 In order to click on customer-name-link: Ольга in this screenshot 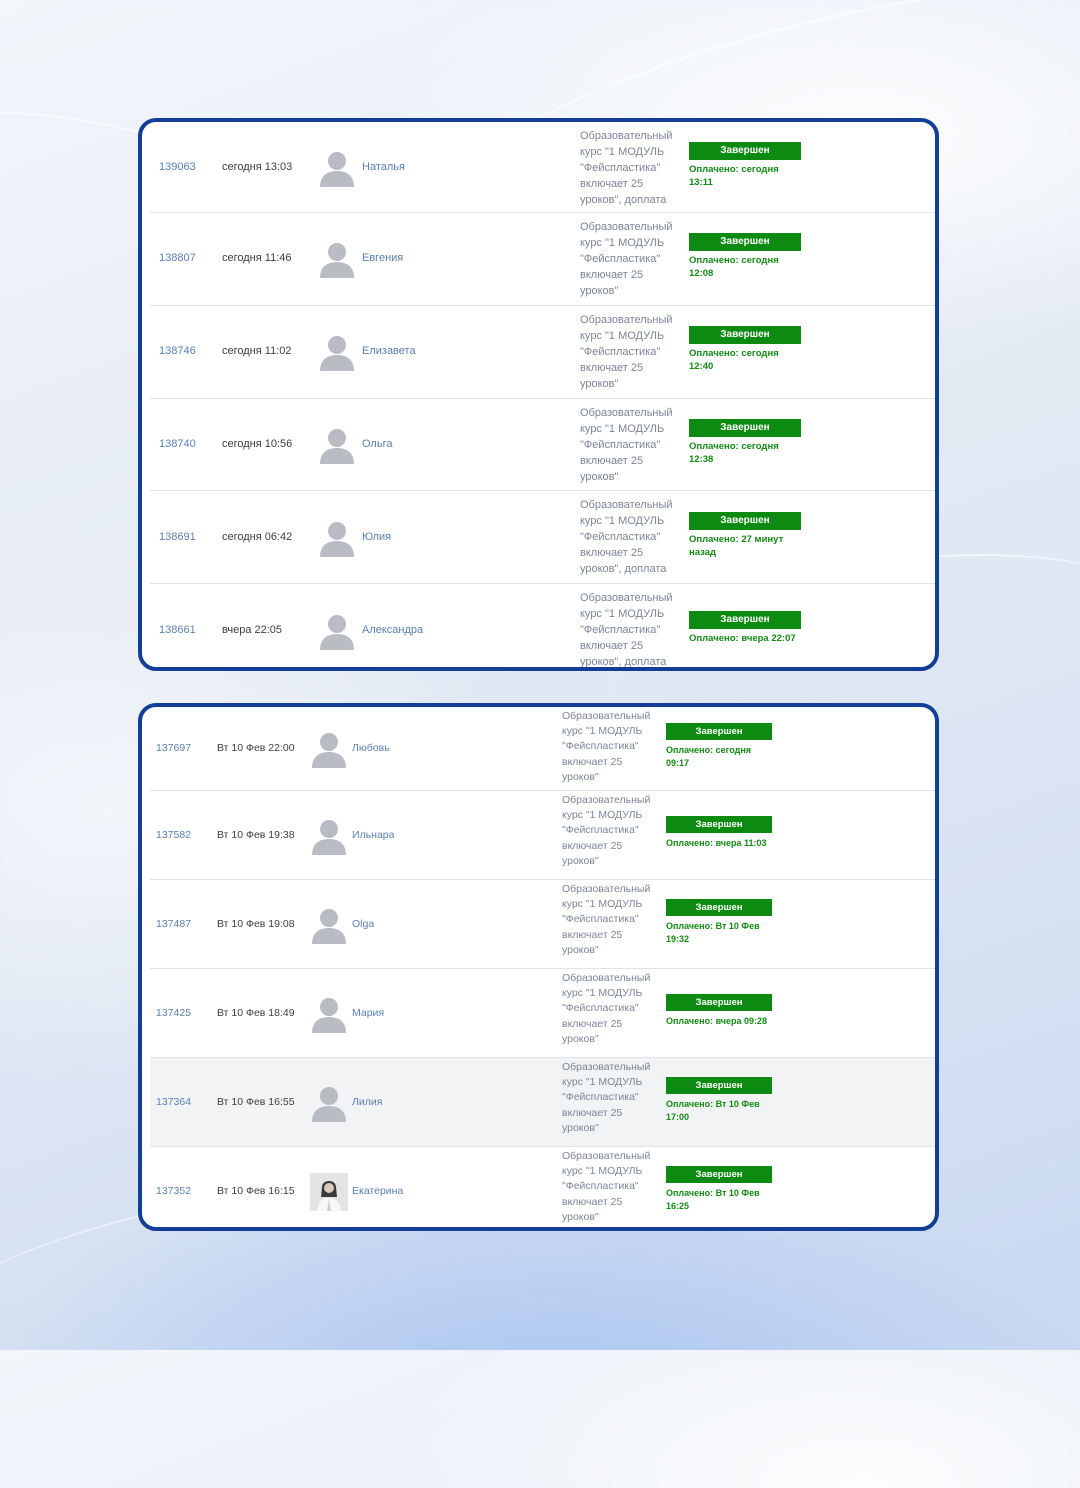, I will do `click(377, 444)`.